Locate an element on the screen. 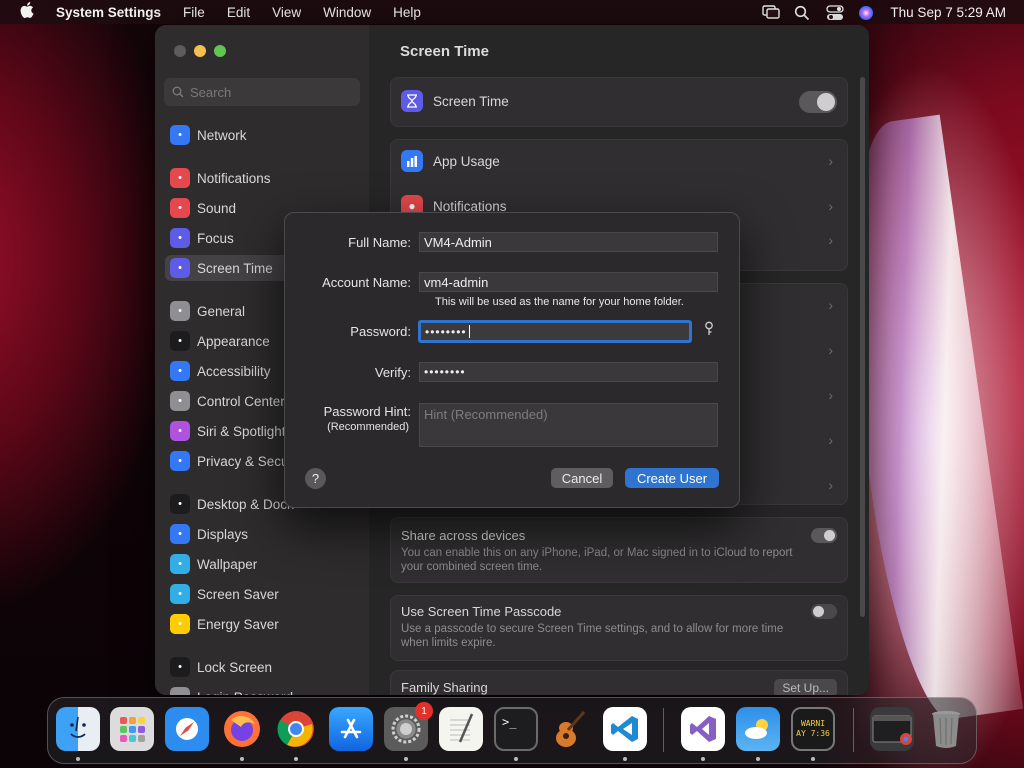 This screenshot has height=768, width=1024. sidebar-item-label: Notifications is located at coordinates (234, 178).